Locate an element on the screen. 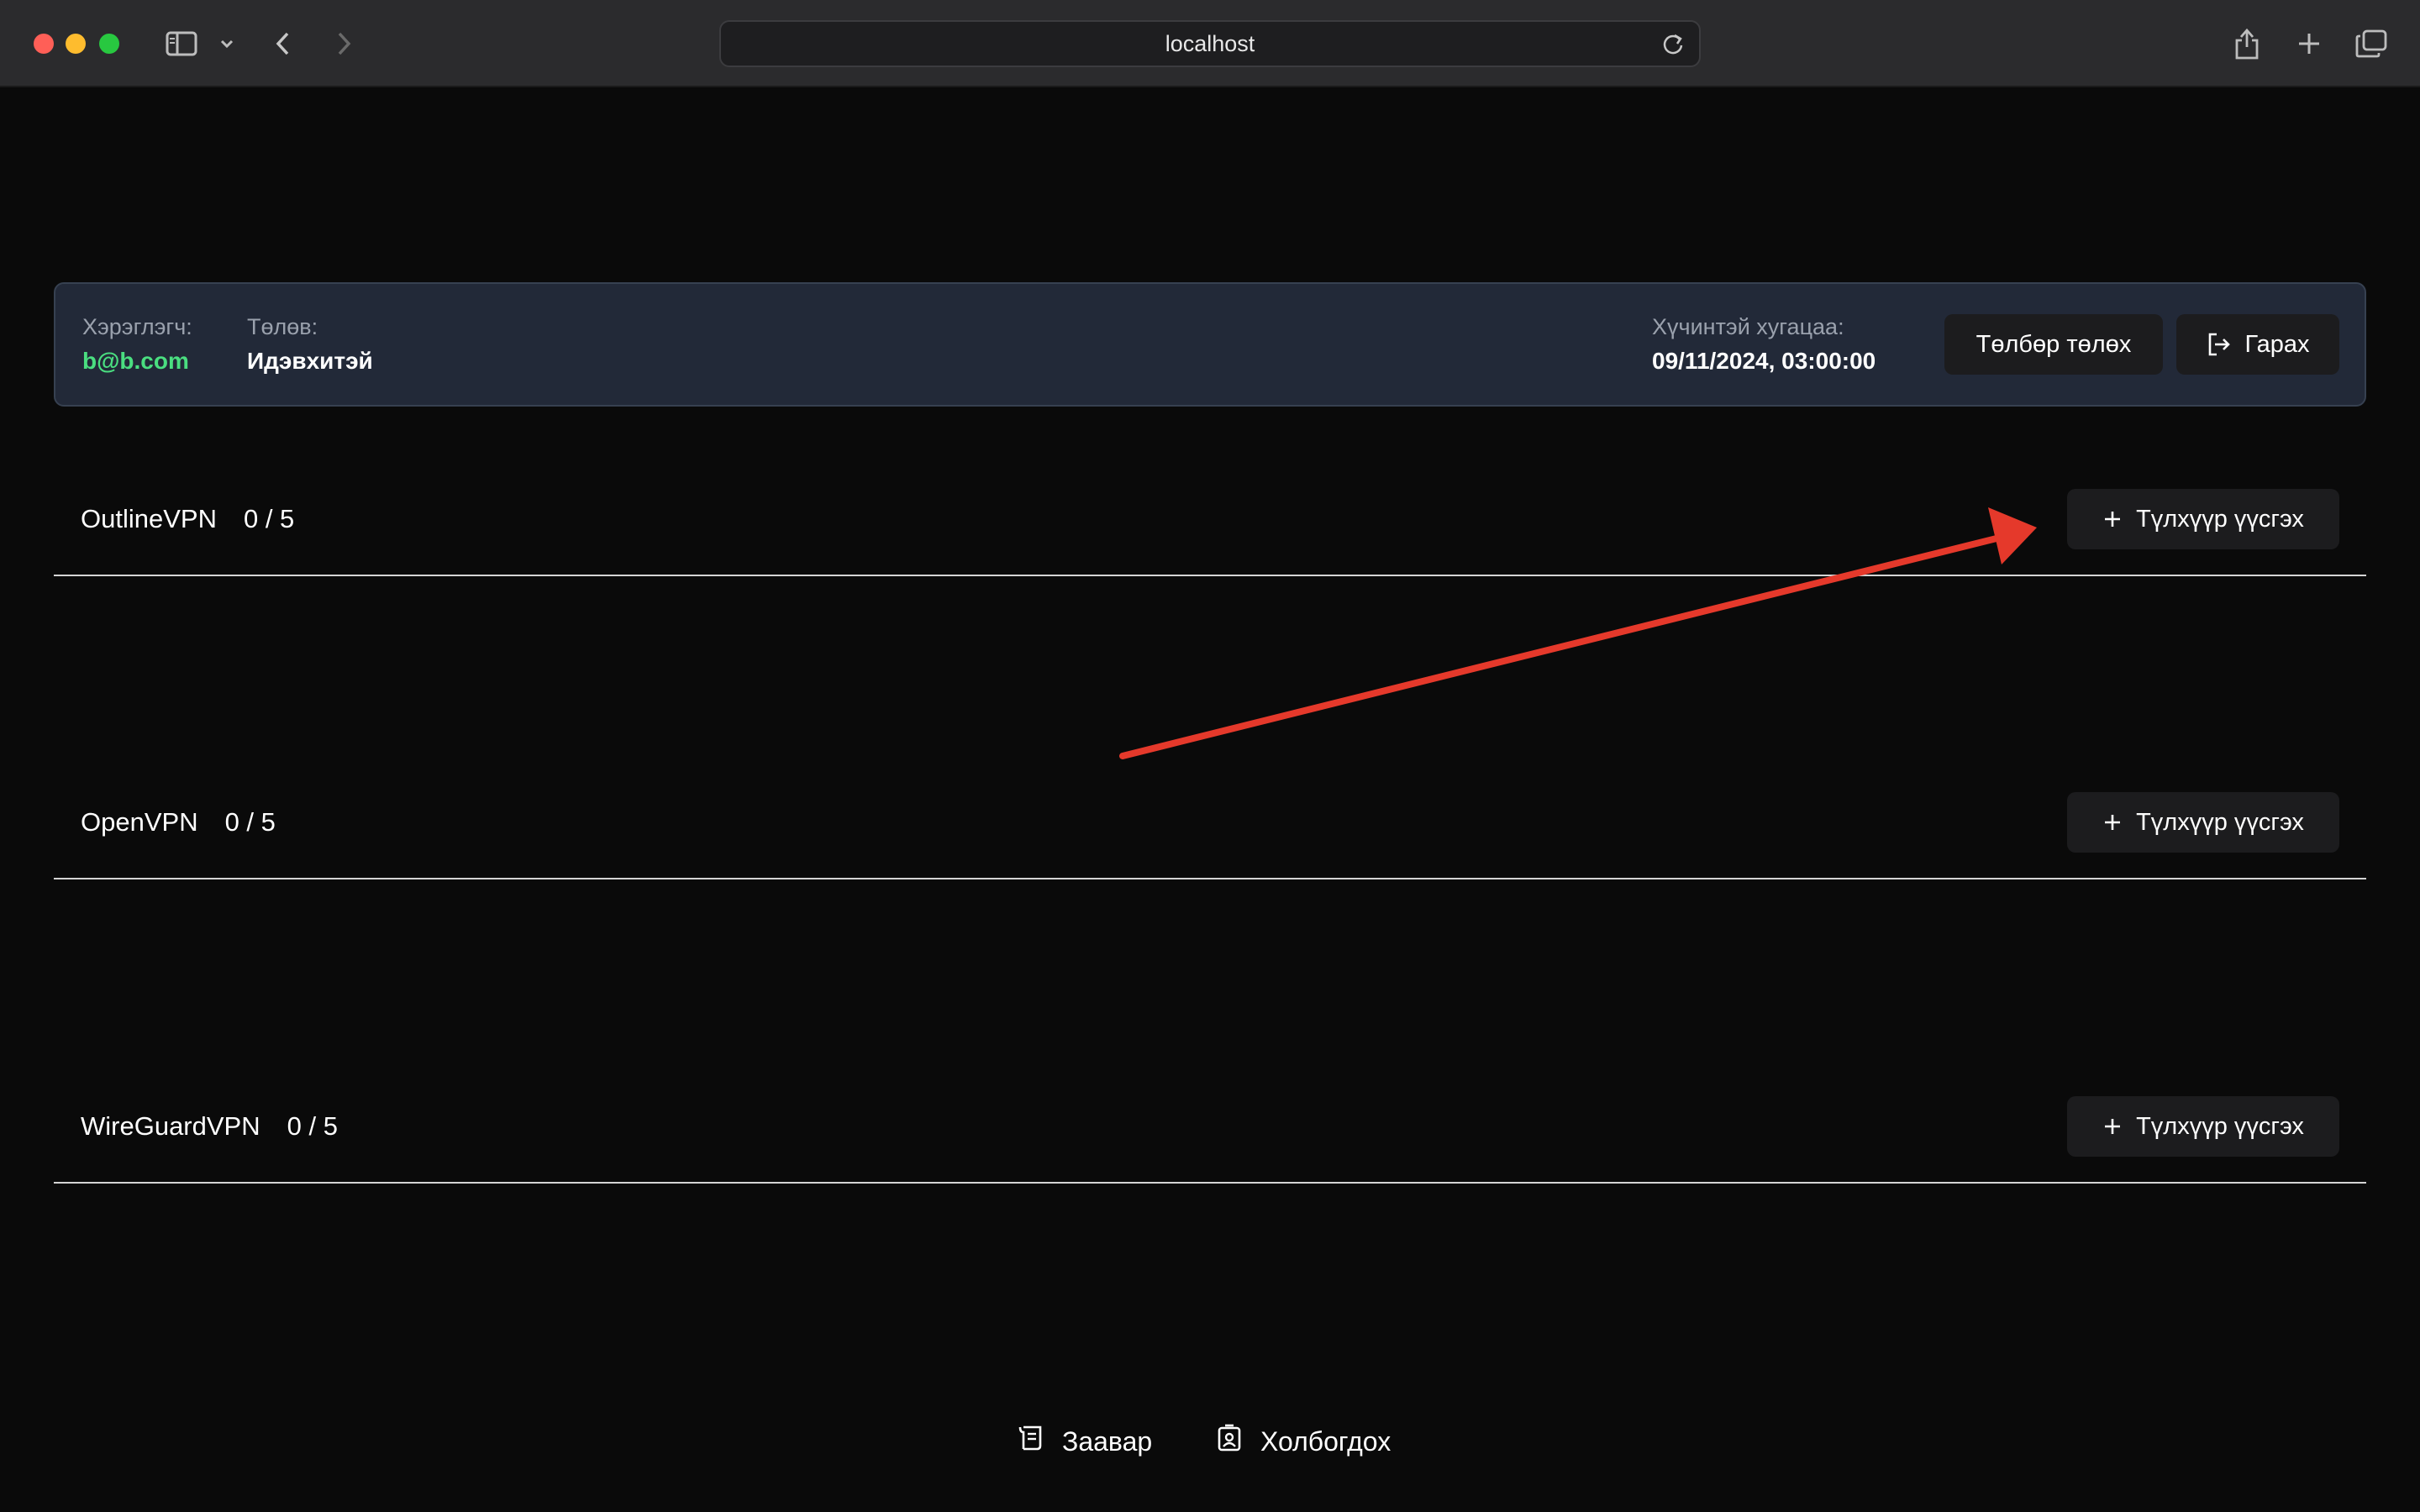  create-key-button-wireguard: Түлхүүр үүсгэх is located at coordinates (2203, 1126).